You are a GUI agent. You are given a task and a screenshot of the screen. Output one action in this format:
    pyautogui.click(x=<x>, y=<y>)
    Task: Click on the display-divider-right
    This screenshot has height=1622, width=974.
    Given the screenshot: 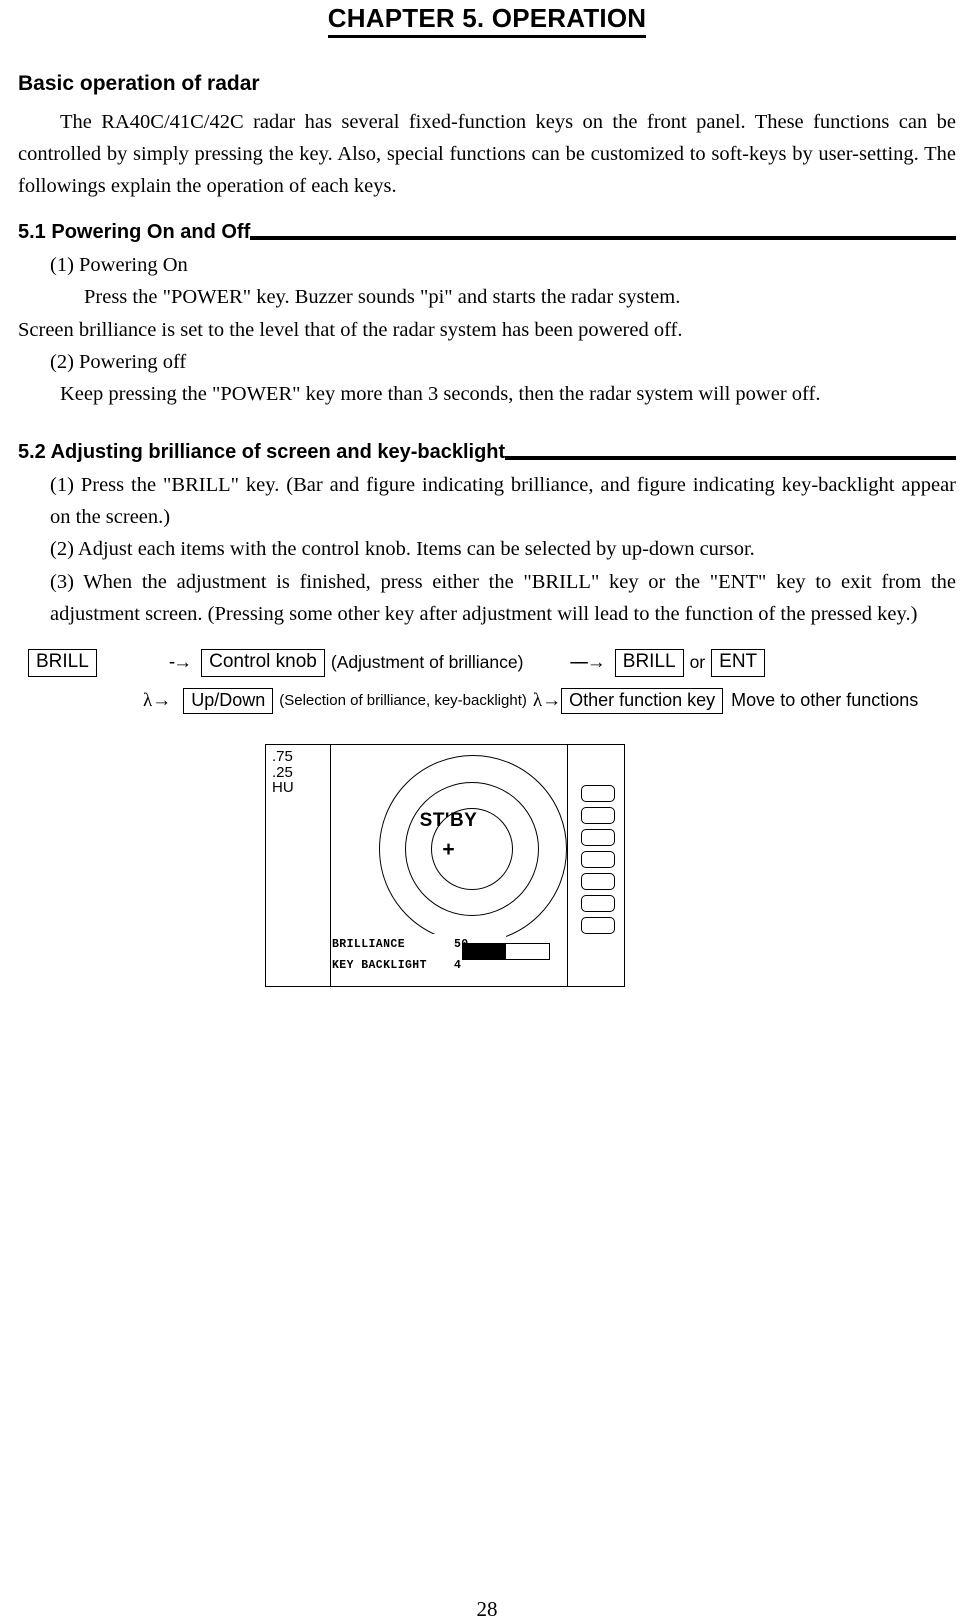 What is the action you would take?
    pyautogui.click(x=567, y=866)
    